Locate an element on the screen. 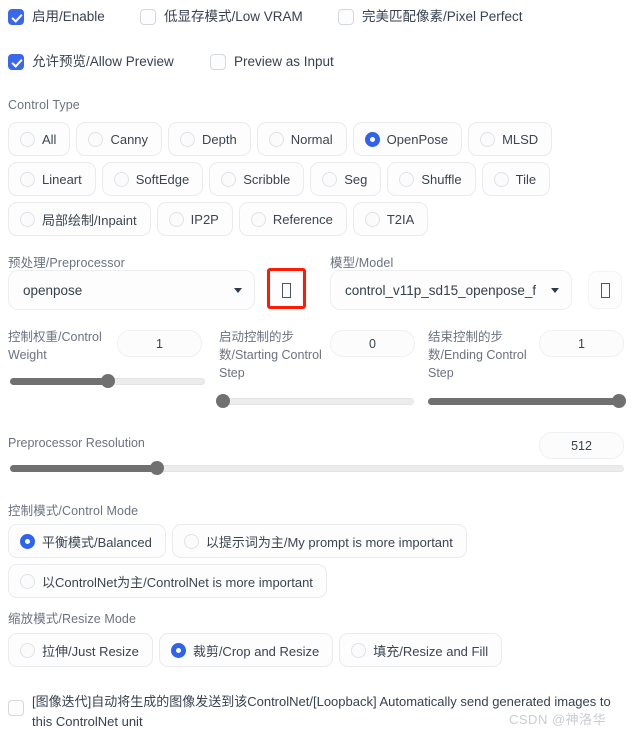 This screenshot has width=634, height=735. model-refresh-button is located at coordinates (605, 290).